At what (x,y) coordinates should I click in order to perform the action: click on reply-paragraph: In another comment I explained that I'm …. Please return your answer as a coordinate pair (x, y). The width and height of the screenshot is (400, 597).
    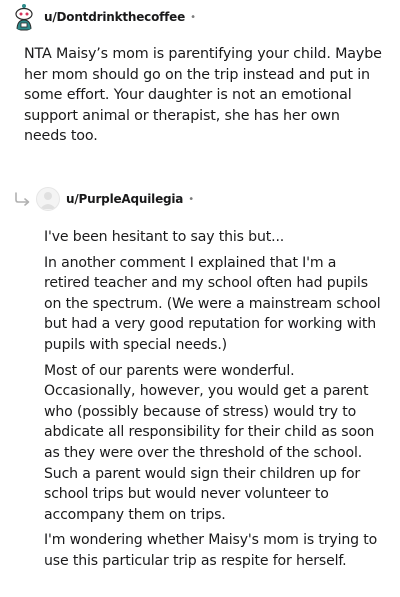
    Looking at the image, I should click on (212, 303).